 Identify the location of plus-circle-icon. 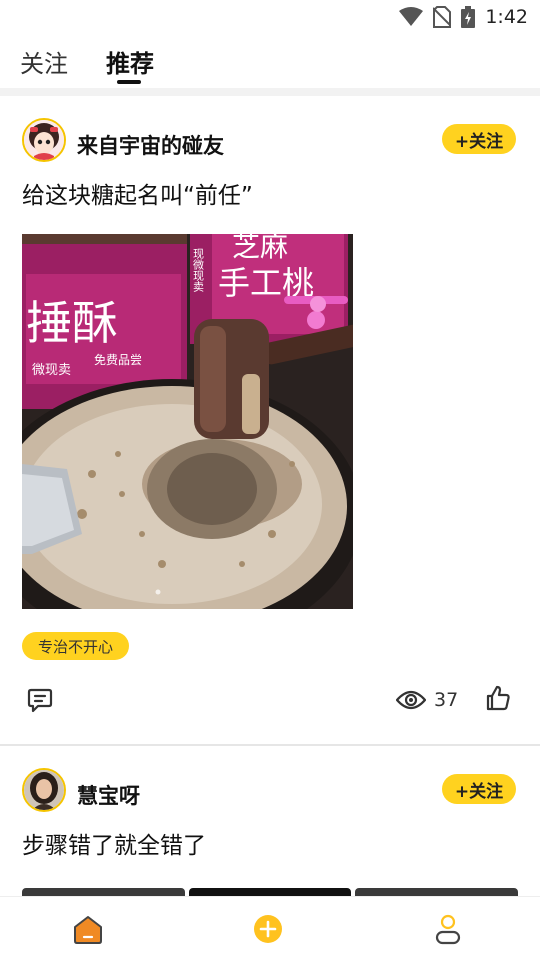
(268, 929).